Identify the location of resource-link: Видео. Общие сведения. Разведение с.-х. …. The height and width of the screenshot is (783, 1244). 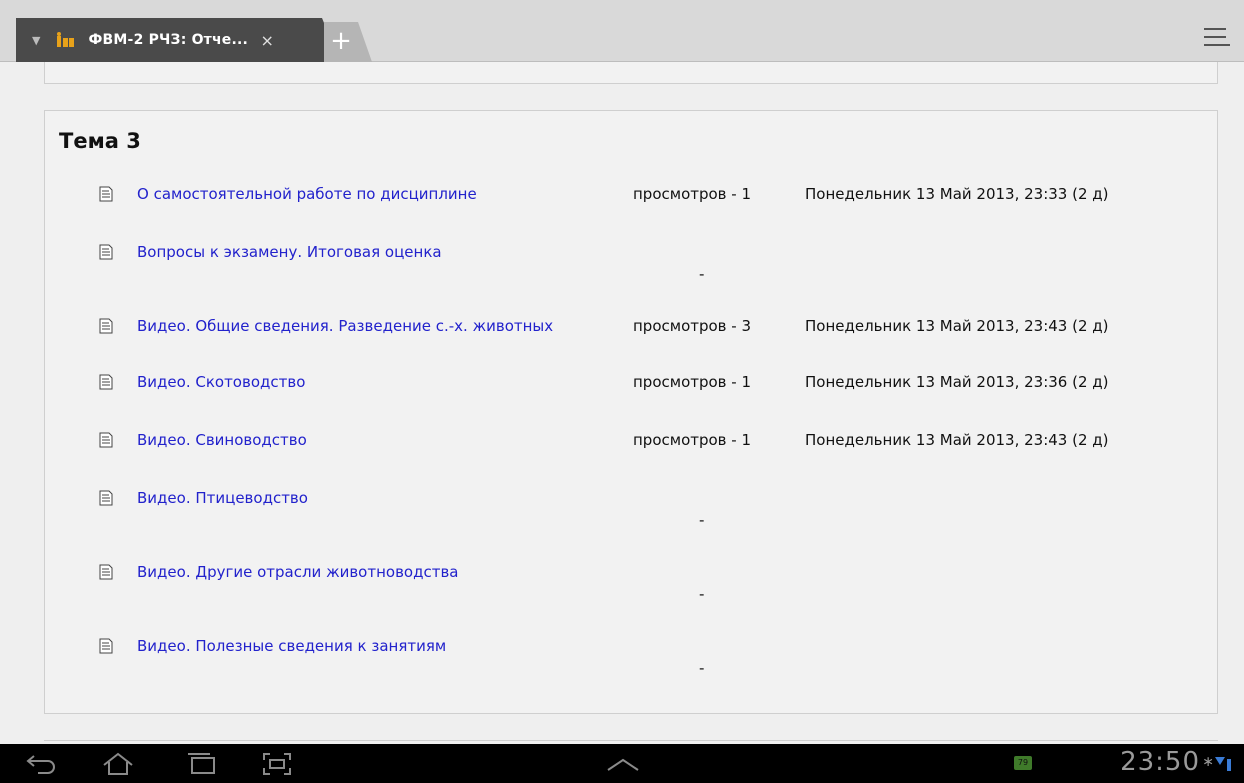
(347, 326).